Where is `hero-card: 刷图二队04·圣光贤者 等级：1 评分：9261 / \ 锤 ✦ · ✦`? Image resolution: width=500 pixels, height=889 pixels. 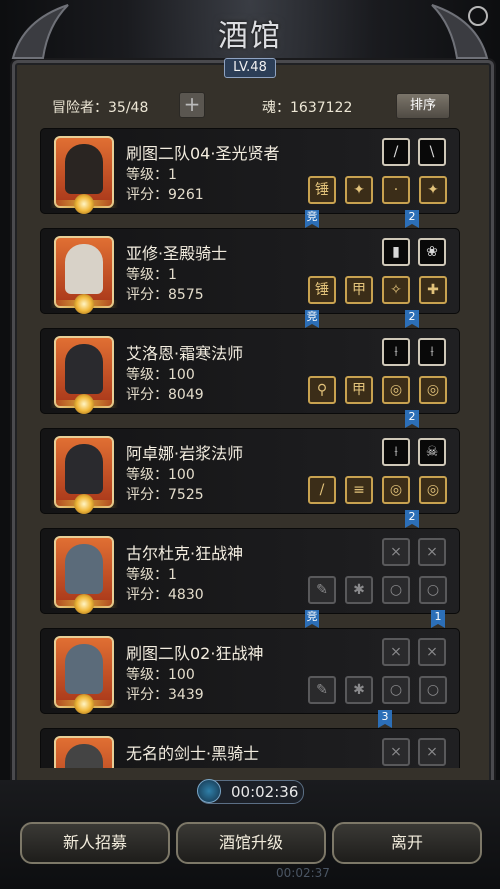
hero-card: 刷图二队04·圣光贤者 等级：1 评分：9261 / \ 锤 ✦ · ✦ is located at coordinates (250, 171).